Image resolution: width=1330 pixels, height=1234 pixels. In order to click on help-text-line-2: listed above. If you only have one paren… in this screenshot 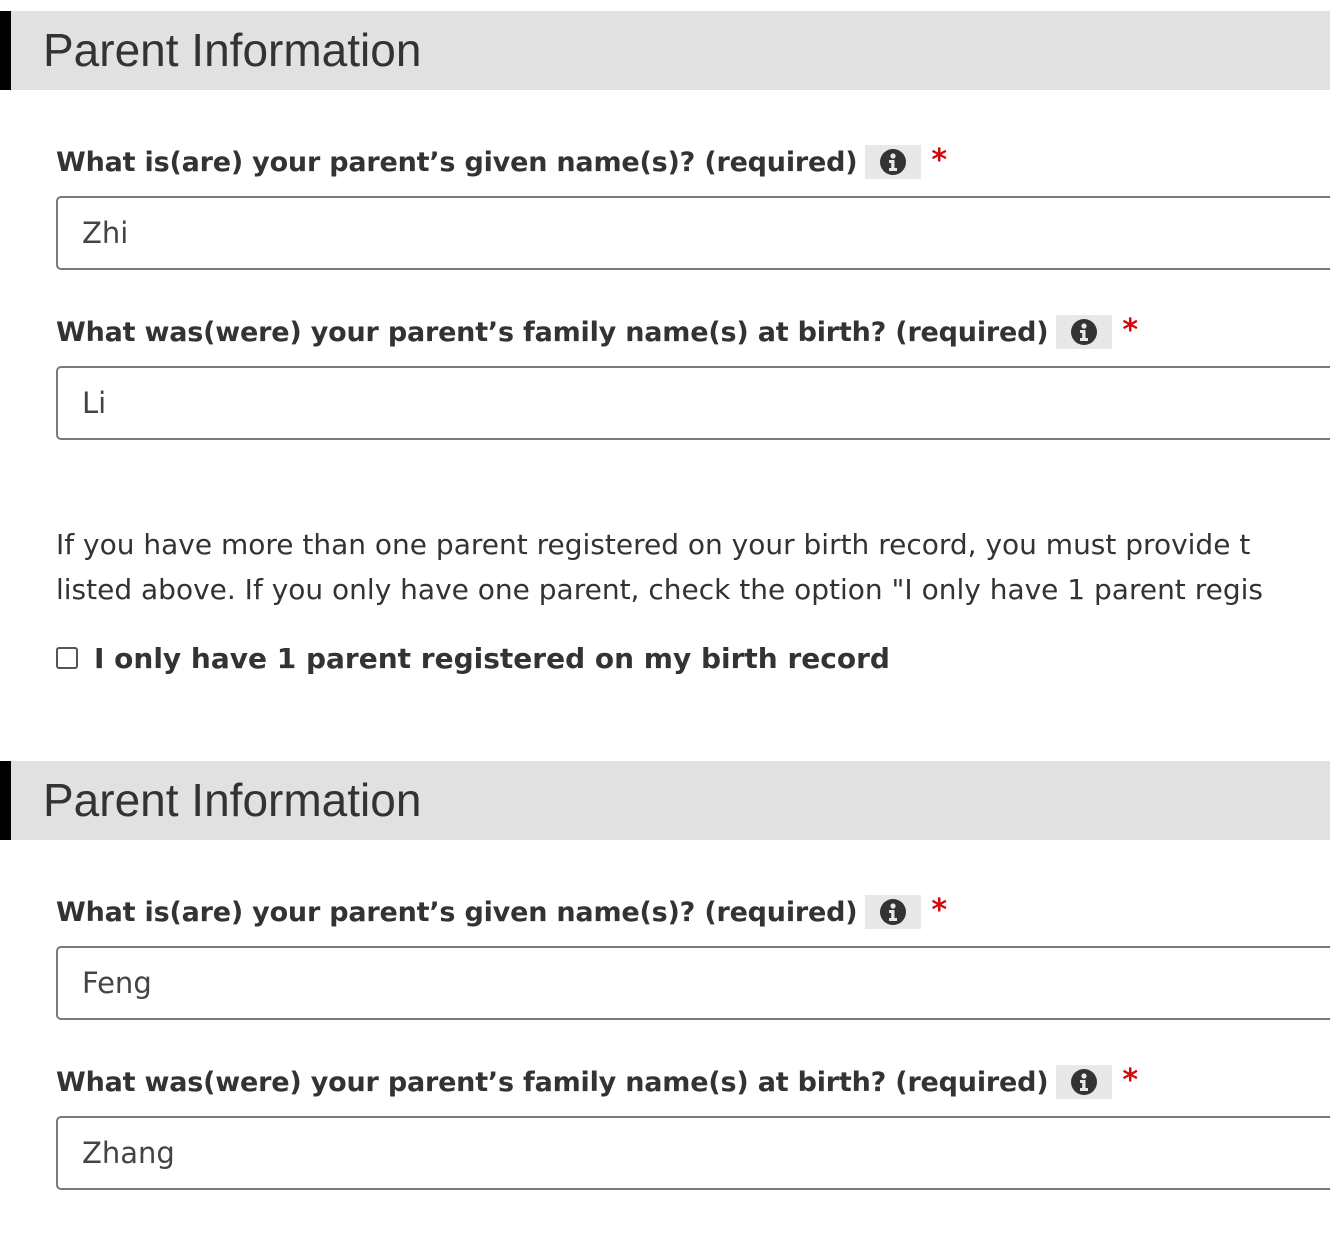, I will do `click(659, 589)`.